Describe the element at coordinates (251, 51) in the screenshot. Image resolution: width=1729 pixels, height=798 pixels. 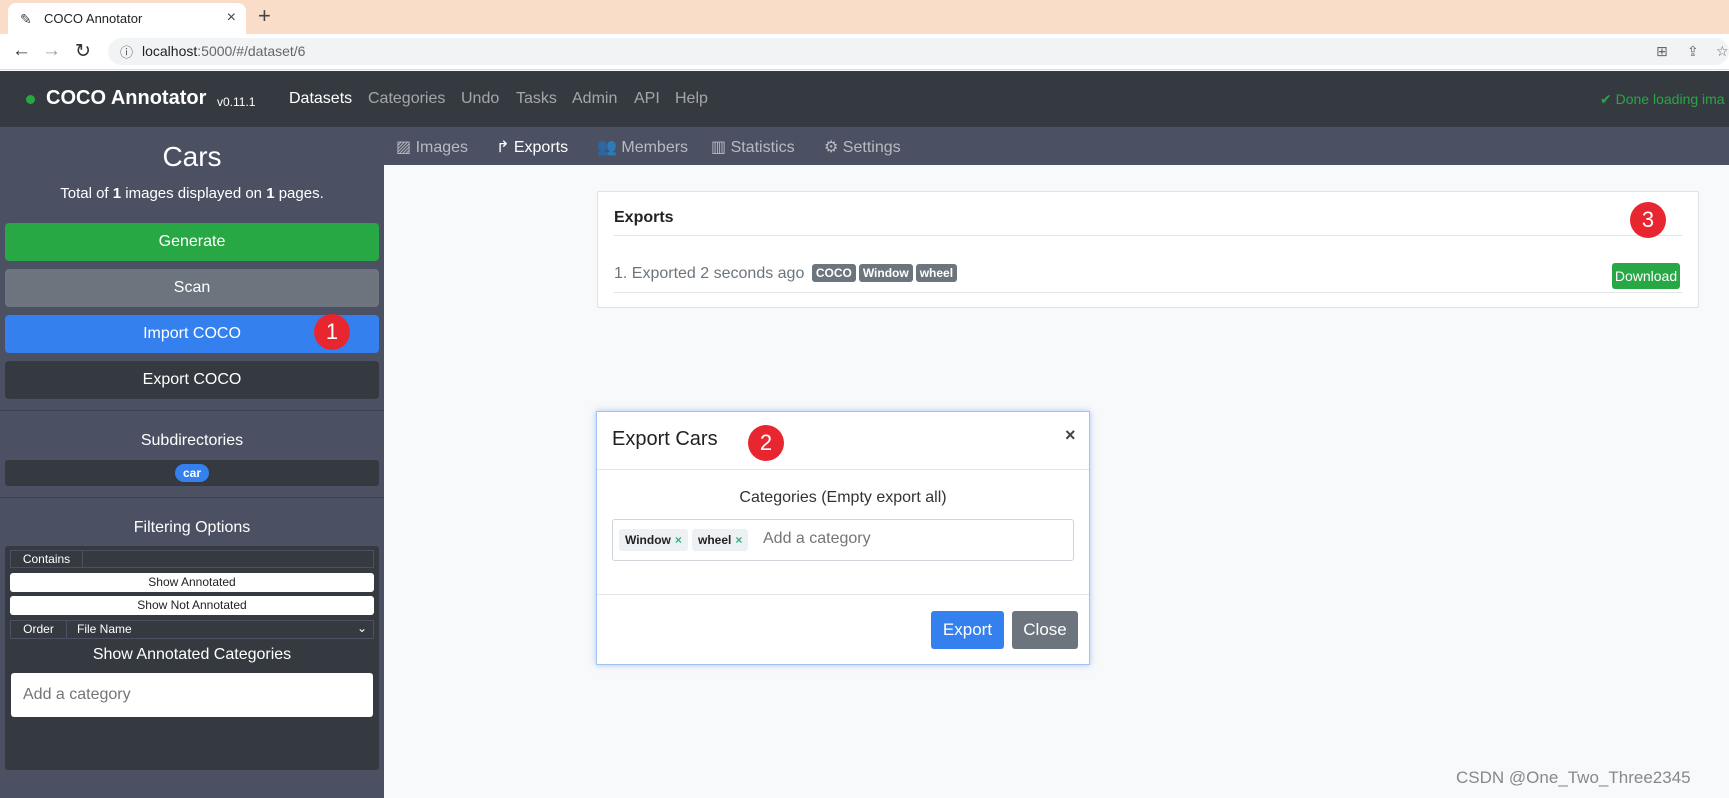
I see `url-path: :5000/#/dataset/6` at that location.